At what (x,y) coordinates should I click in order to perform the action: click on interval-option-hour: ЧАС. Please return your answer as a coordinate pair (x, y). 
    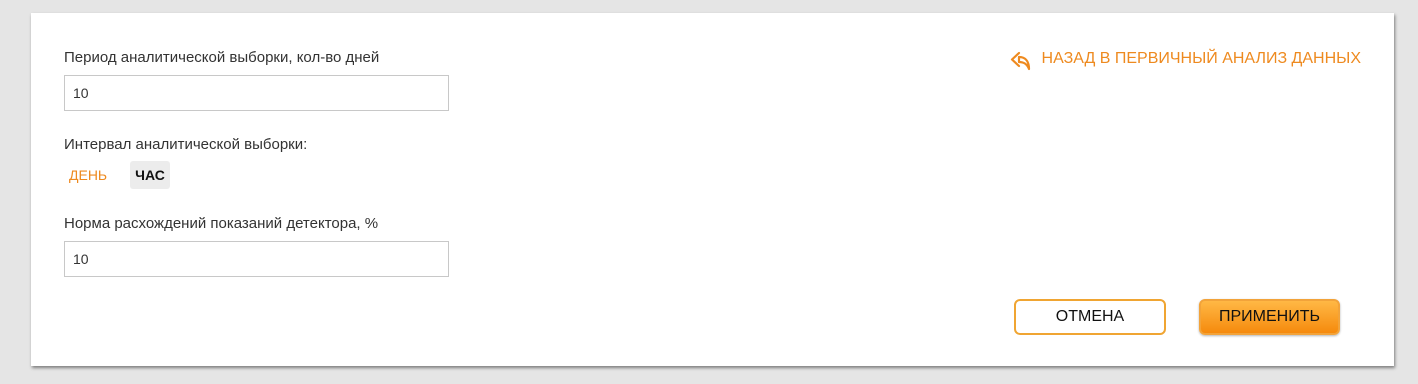
    Looking at the image, I should click on (150, 175).